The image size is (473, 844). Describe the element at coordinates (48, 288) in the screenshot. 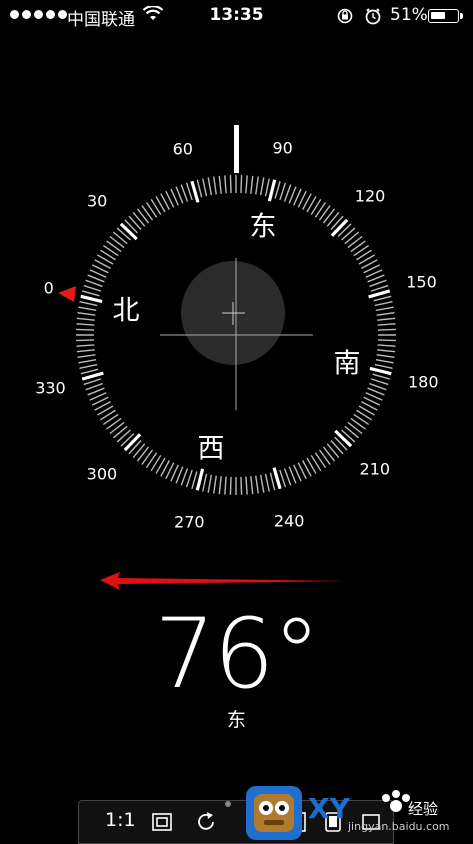

I see `degree-label: 0` at that location.